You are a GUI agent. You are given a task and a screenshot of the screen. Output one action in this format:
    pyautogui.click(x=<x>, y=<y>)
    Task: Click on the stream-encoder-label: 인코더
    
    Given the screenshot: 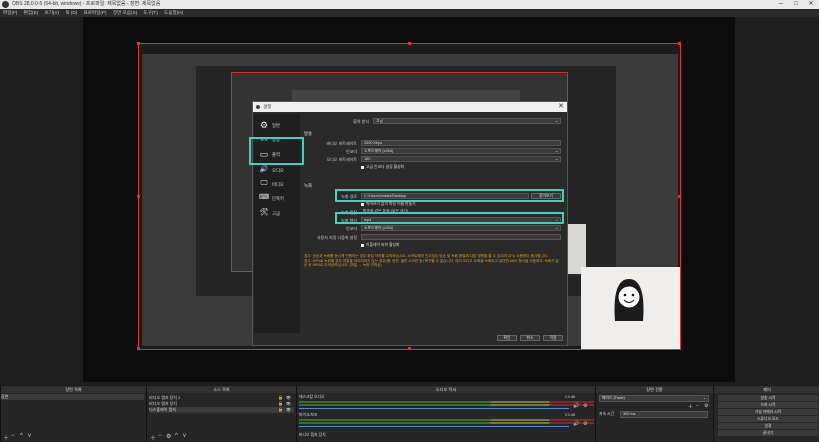 What is the action you would take?
    pyautogui.click(x=351, y=151)
    